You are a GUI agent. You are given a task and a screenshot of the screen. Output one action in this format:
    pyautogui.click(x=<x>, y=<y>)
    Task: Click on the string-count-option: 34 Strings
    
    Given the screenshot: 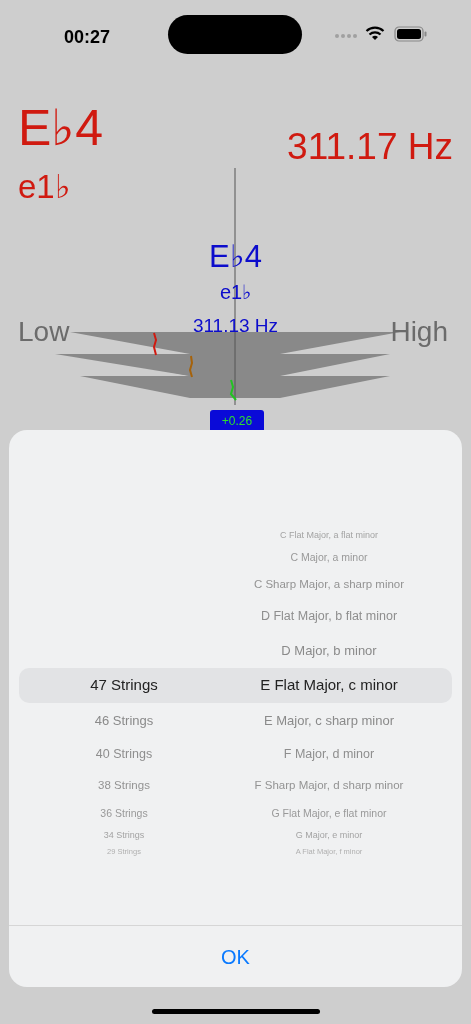 What is the action you would take?
    pyautogui.click(x=124, y=835)
    